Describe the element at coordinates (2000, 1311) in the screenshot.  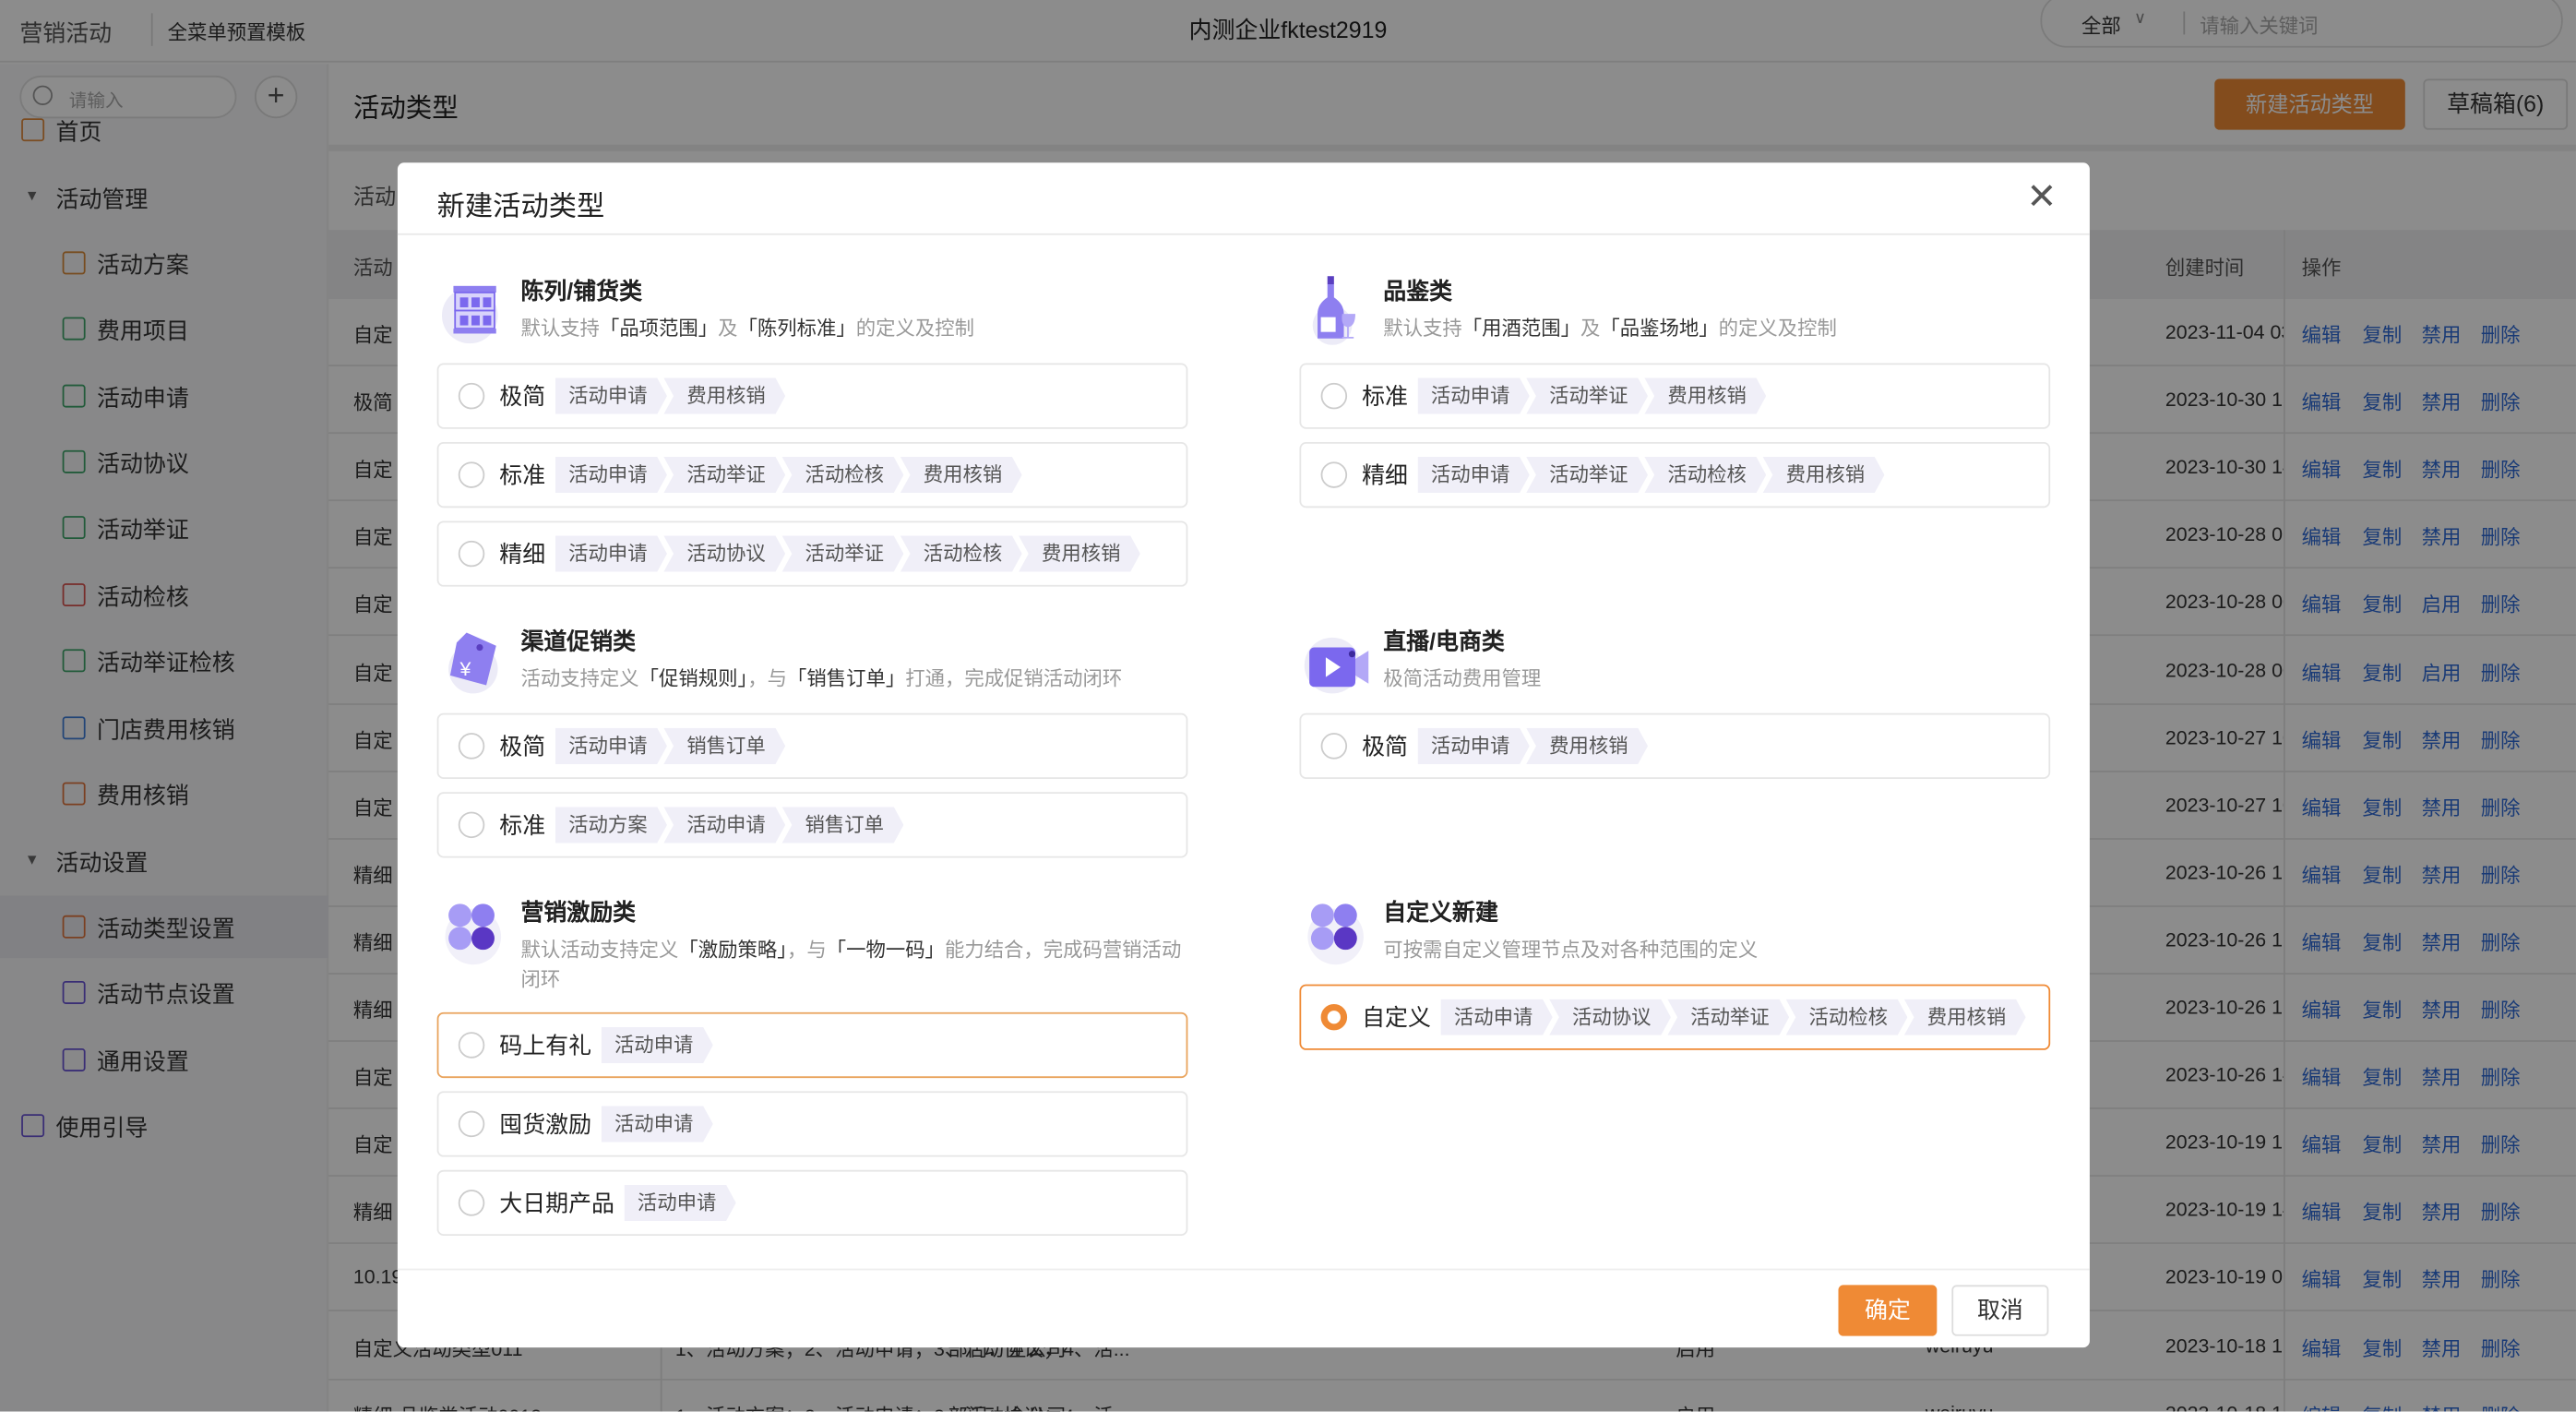
I see `cancel-button: 取消` at that location.